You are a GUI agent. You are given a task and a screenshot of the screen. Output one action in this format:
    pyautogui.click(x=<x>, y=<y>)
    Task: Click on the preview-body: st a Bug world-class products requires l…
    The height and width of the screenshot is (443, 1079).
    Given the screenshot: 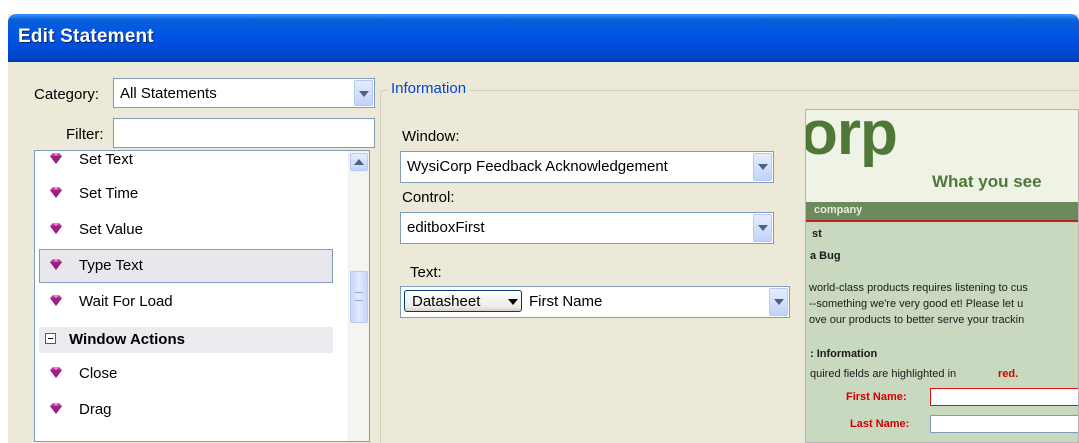 What is the action you would take?
    pyautogui.click(x=942, y=332)
    